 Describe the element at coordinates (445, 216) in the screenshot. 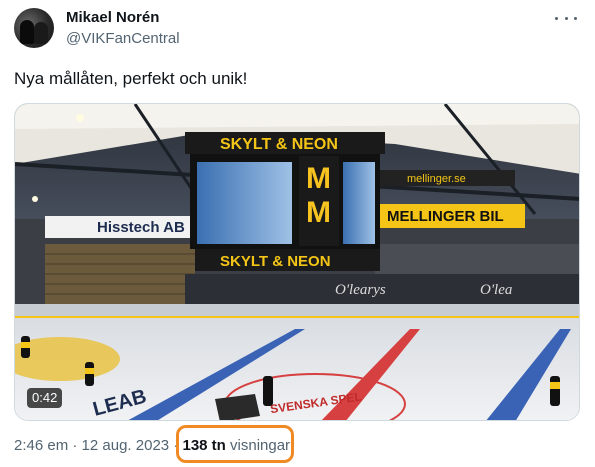

I see `banner-right-text: MELLINGER BIL` at that location.